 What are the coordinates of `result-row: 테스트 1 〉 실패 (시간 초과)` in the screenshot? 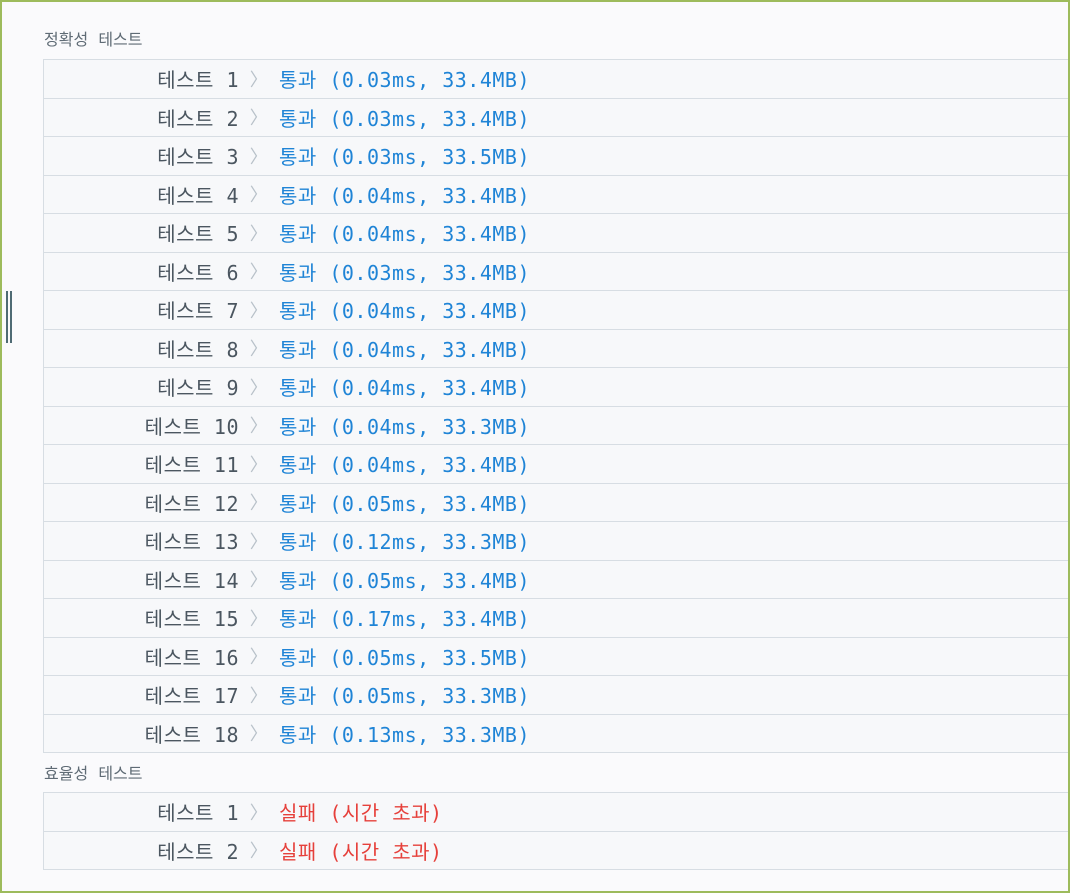 It's located at (556, 812).